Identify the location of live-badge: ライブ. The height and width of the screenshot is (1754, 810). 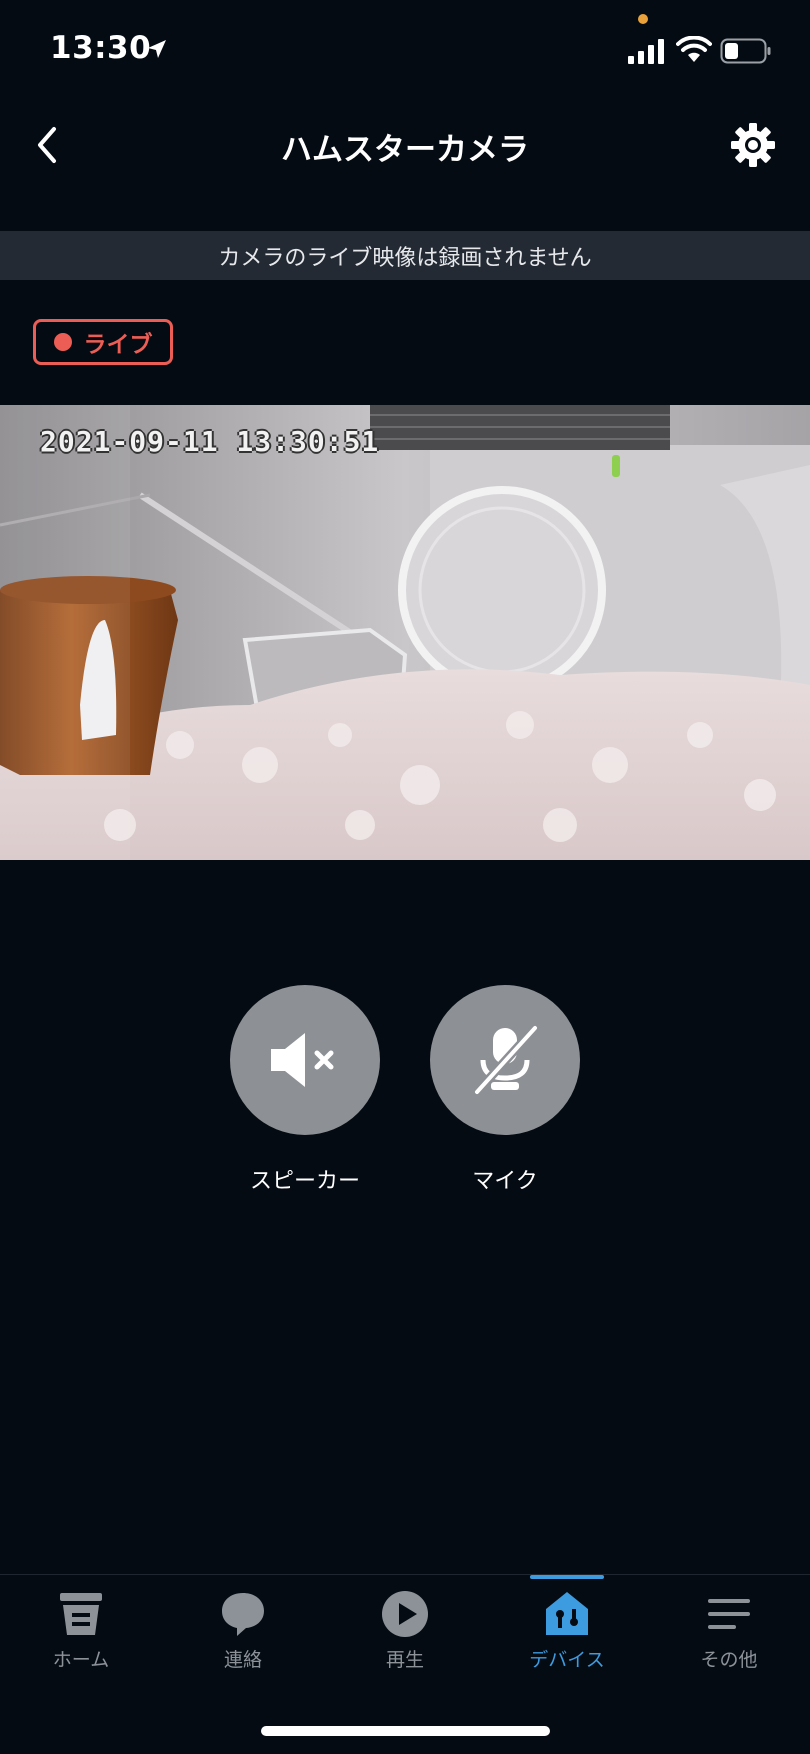
(103, 342).